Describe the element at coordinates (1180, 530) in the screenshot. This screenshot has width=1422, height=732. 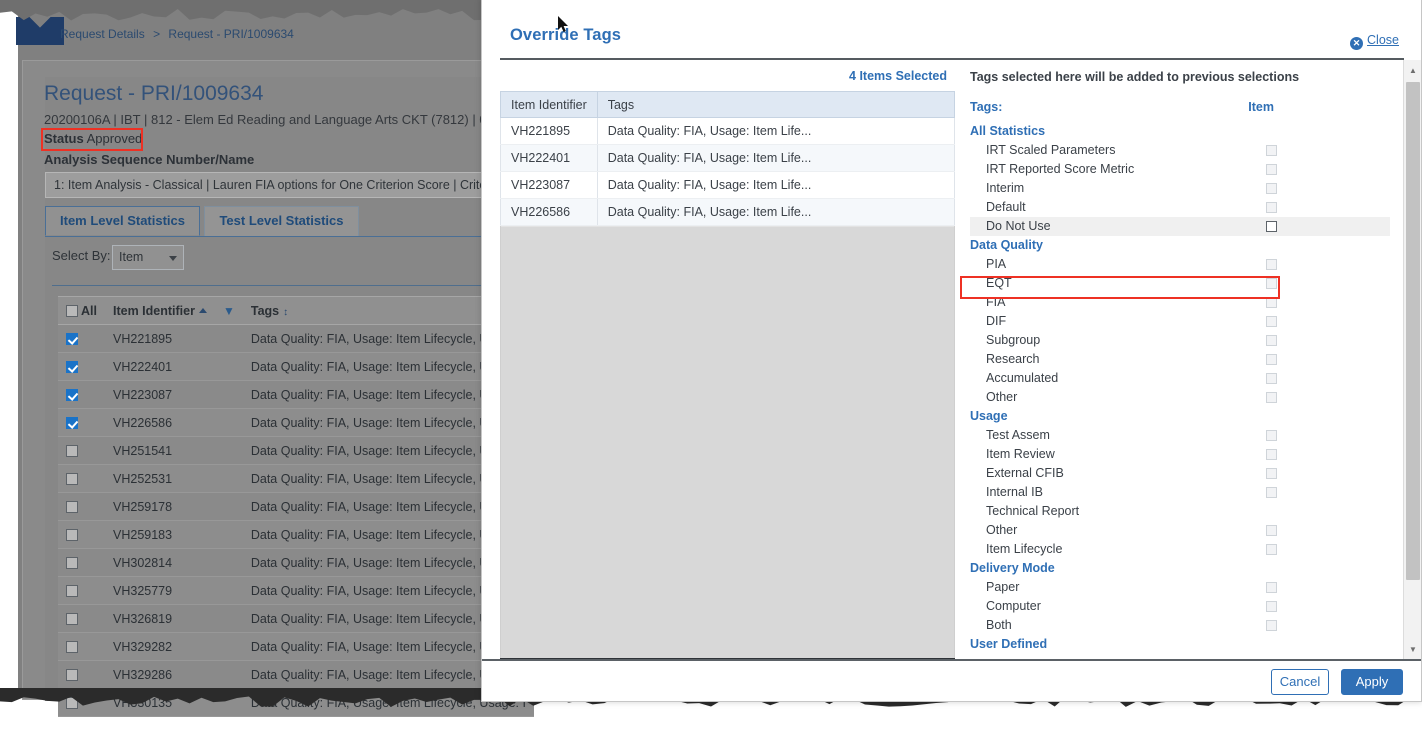
I see `tag-option-other: Other` at that location.